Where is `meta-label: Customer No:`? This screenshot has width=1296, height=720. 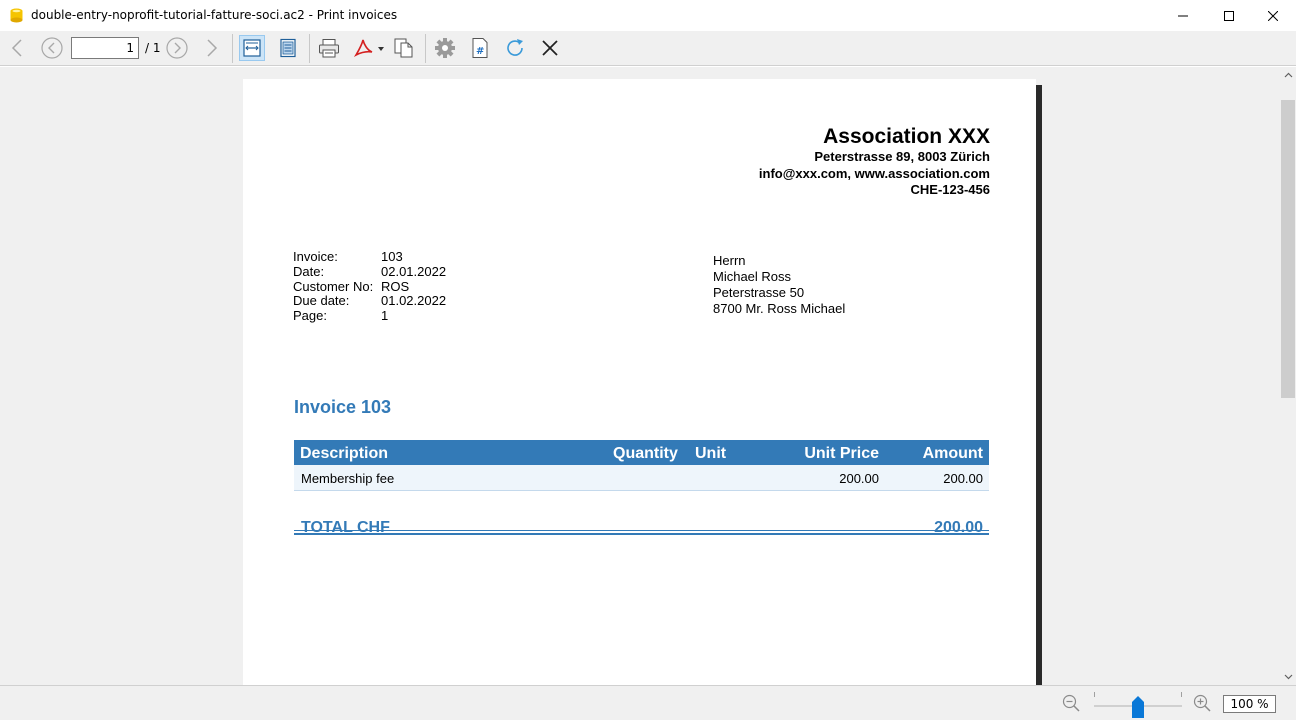 meta-label: Customer No: is located at coordinates (333, 286).